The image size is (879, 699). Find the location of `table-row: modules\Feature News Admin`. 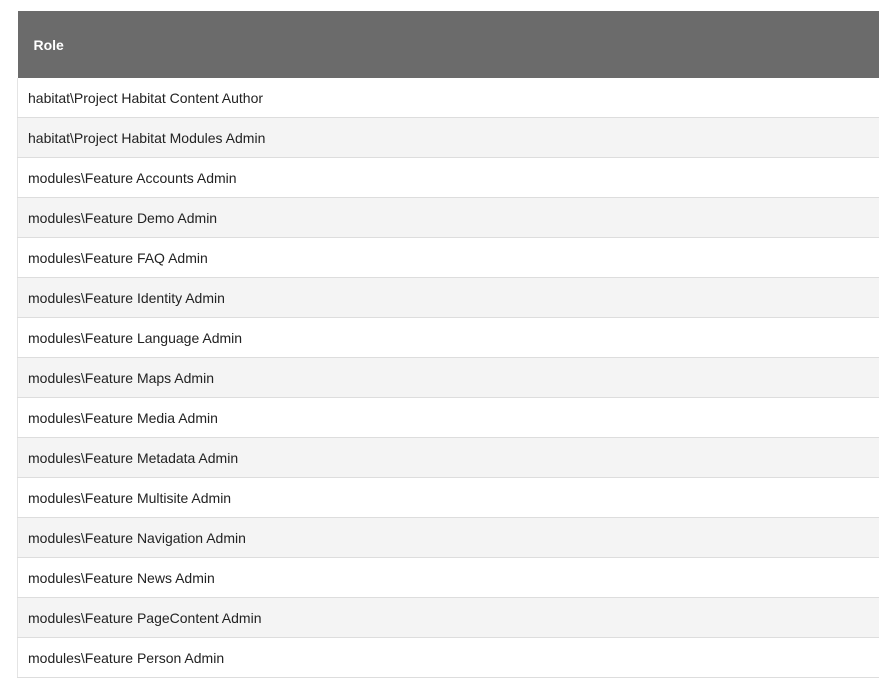

table-row: modules\Feature News Admin is located at coordinates (448, 577).